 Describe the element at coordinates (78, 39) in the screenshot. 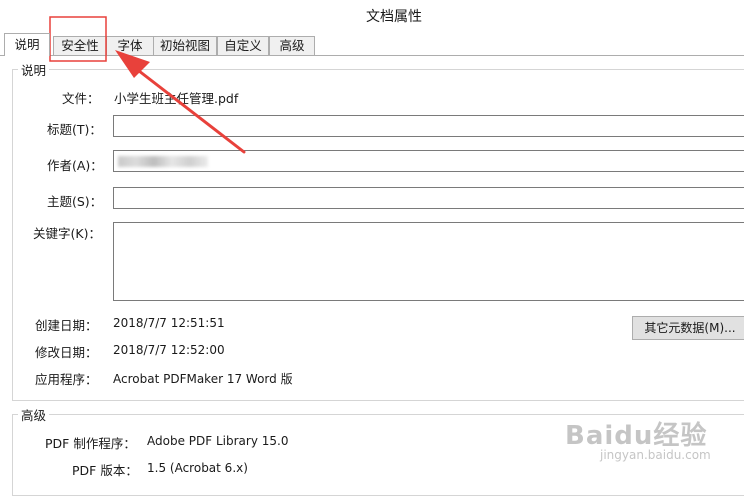

I see `highlight-box` at that location.